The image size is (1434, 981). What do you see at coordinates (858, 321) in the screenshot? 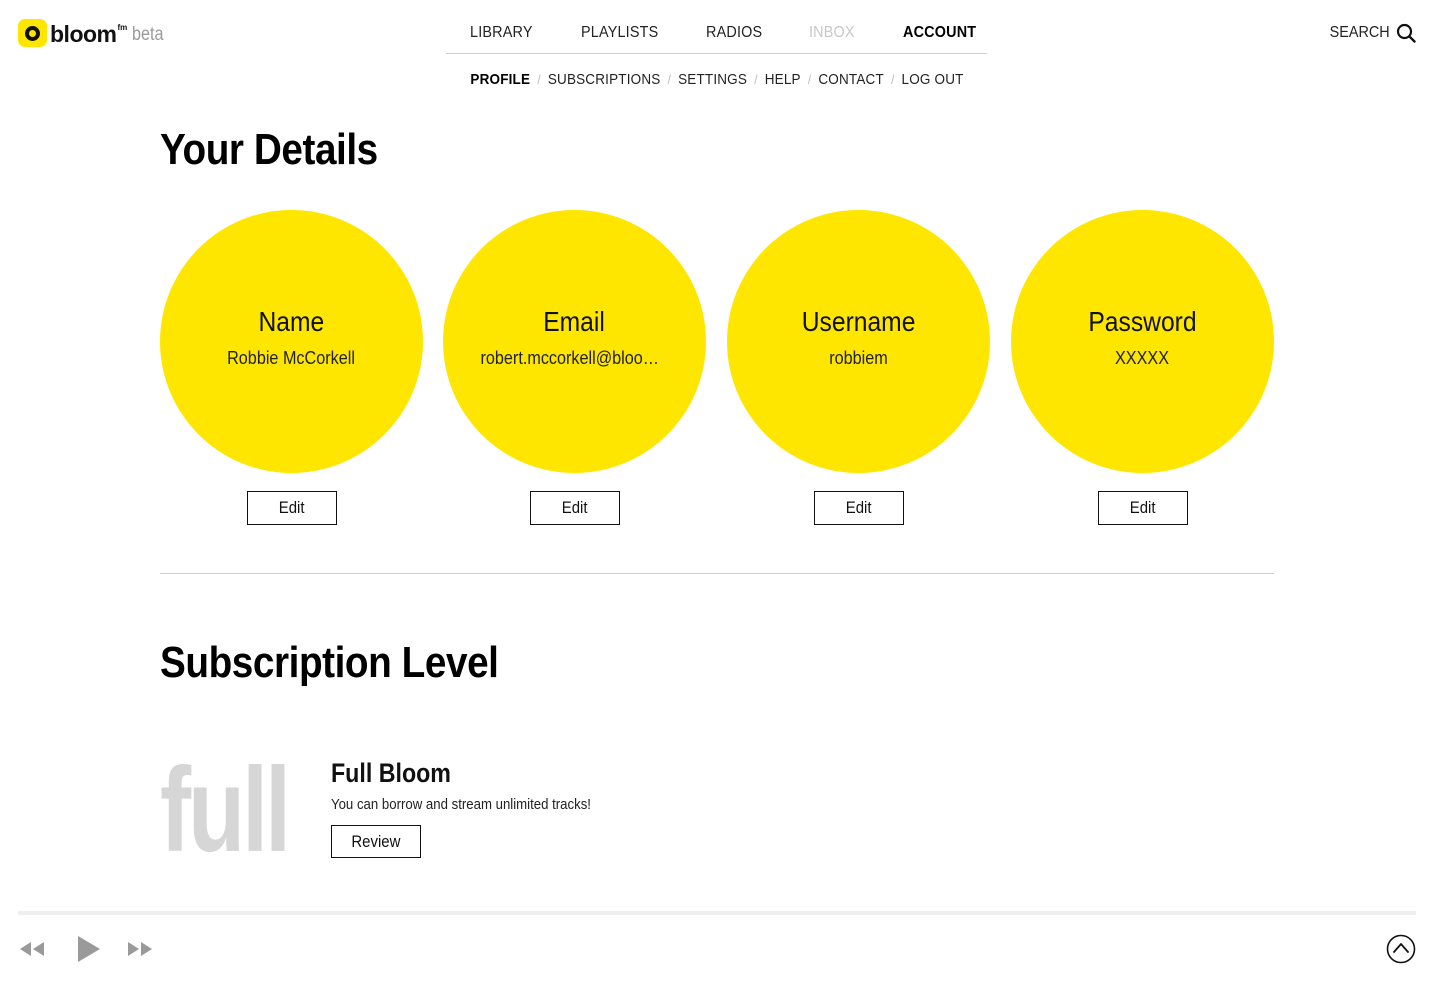
I see `detail-label: Username` at bounding box center [858, 321].